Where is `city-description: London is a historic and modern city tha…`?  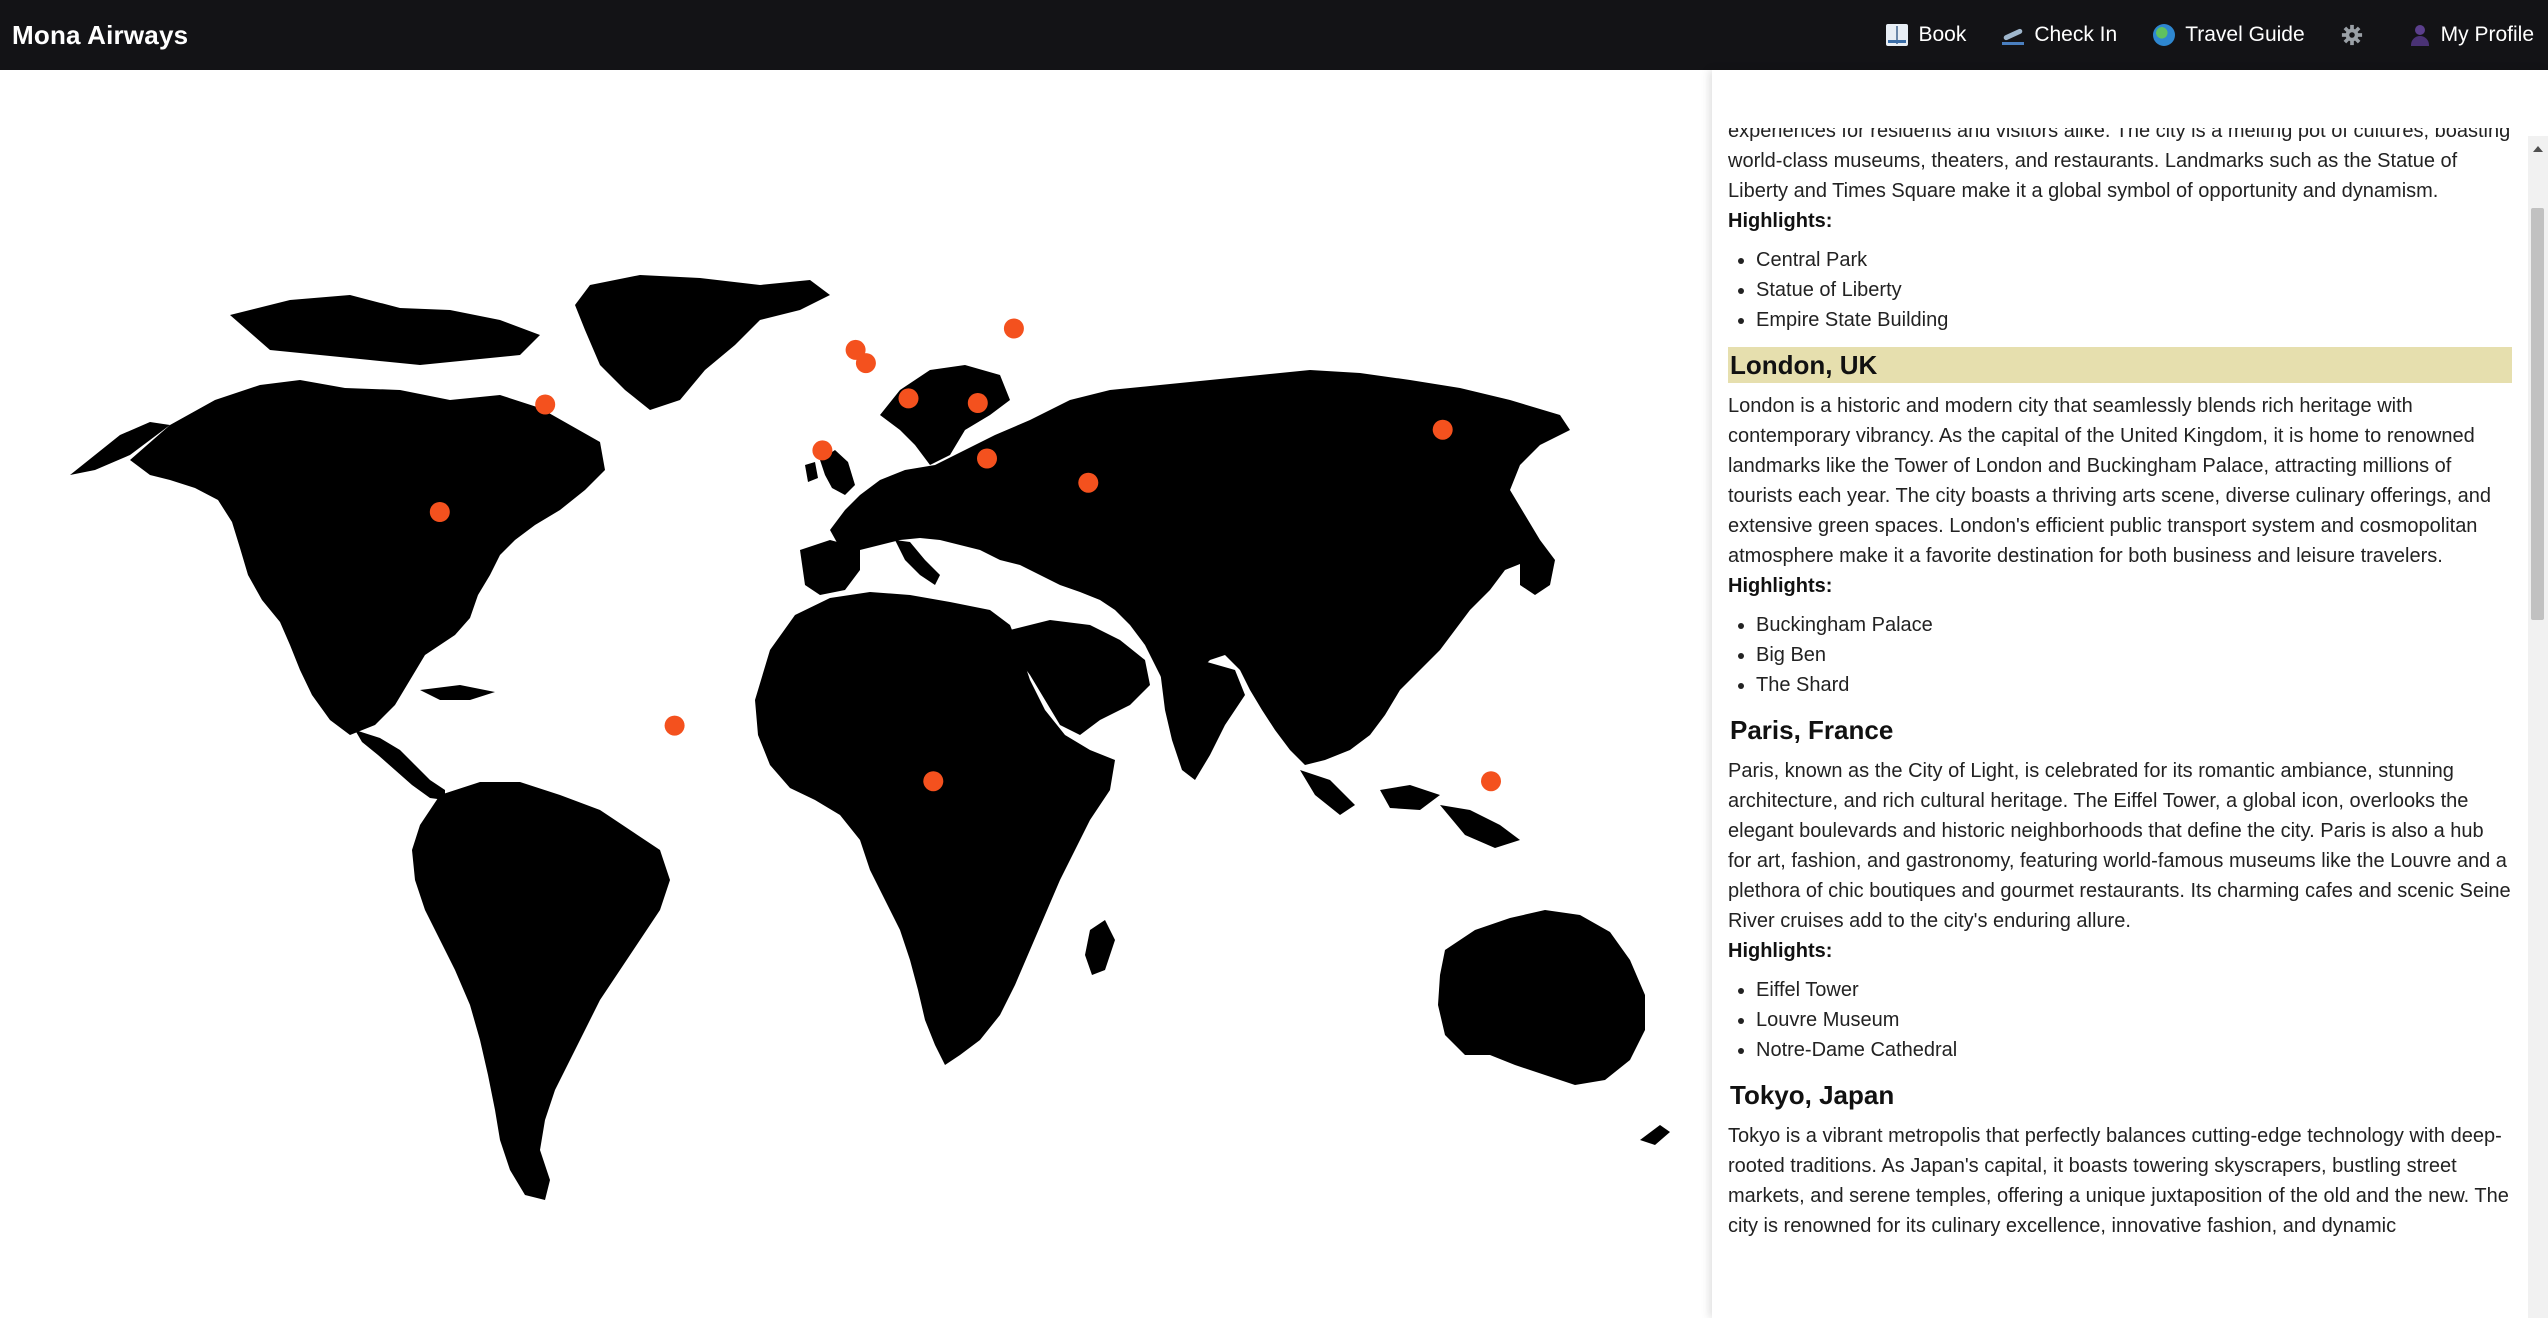 city-description: London is a historic and modern city tha… is located at coordinates (2109, 481).